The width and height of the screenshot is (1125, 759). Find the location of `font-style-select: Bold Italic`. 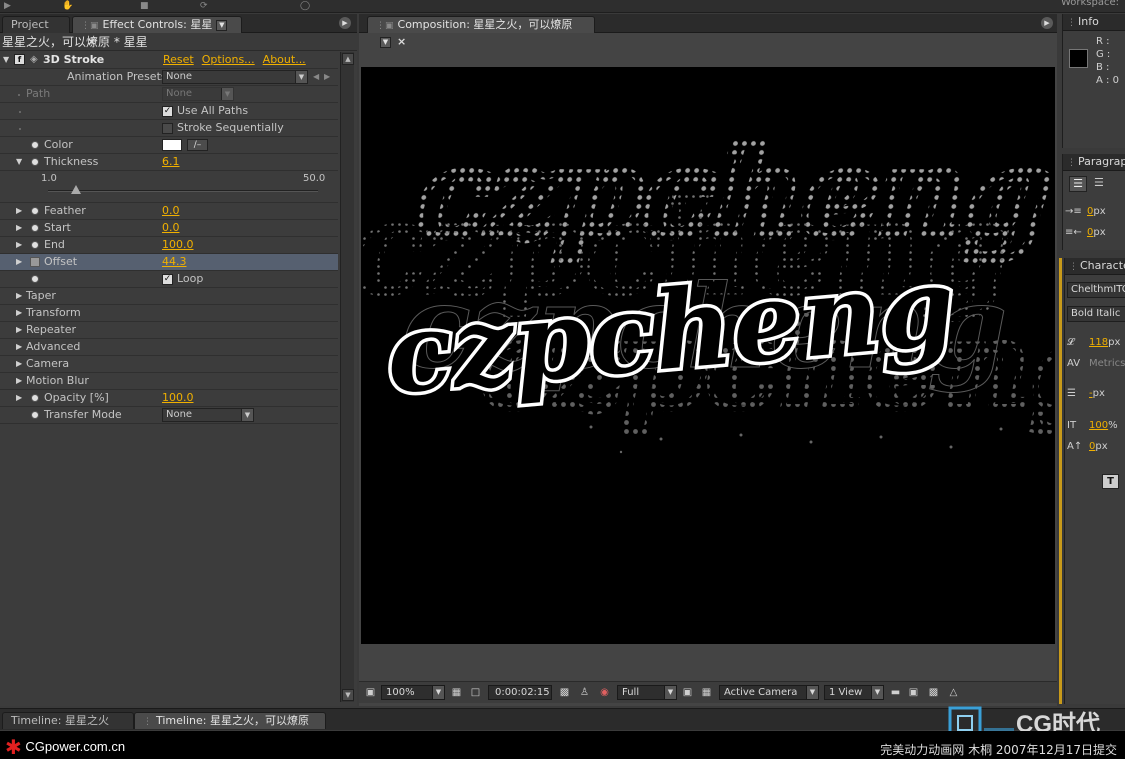

font-style-select: Bold Italic is located at coordinates (1096, 314).